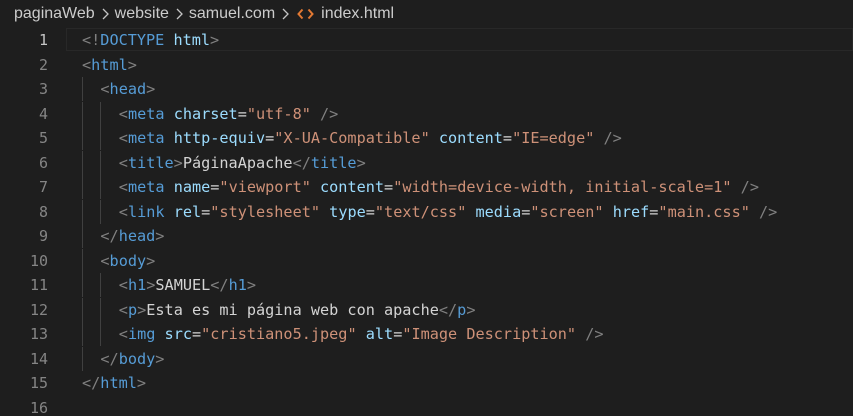 This screenshot has height=416, width=853. I want to click on code-line: 6 <title>PáginaApache</title>, so click(426, 162).